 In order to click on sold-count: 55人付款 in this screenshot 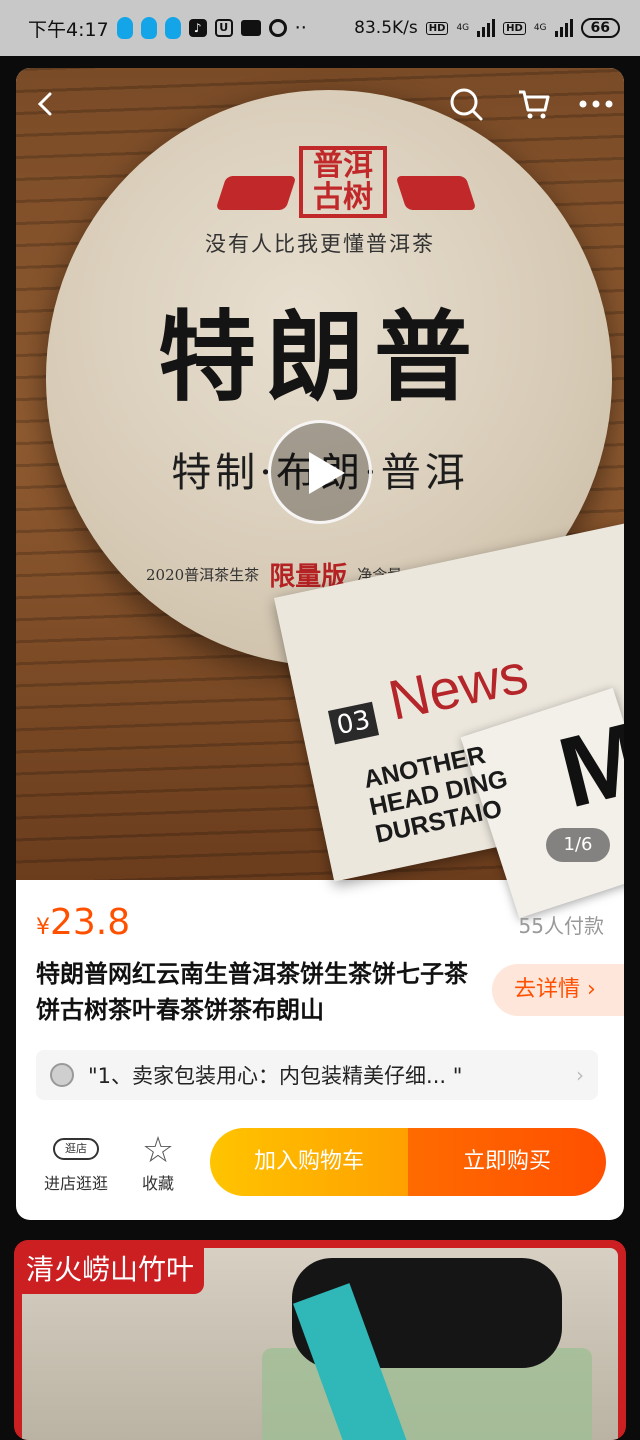, I will do `click(561, 926)`.